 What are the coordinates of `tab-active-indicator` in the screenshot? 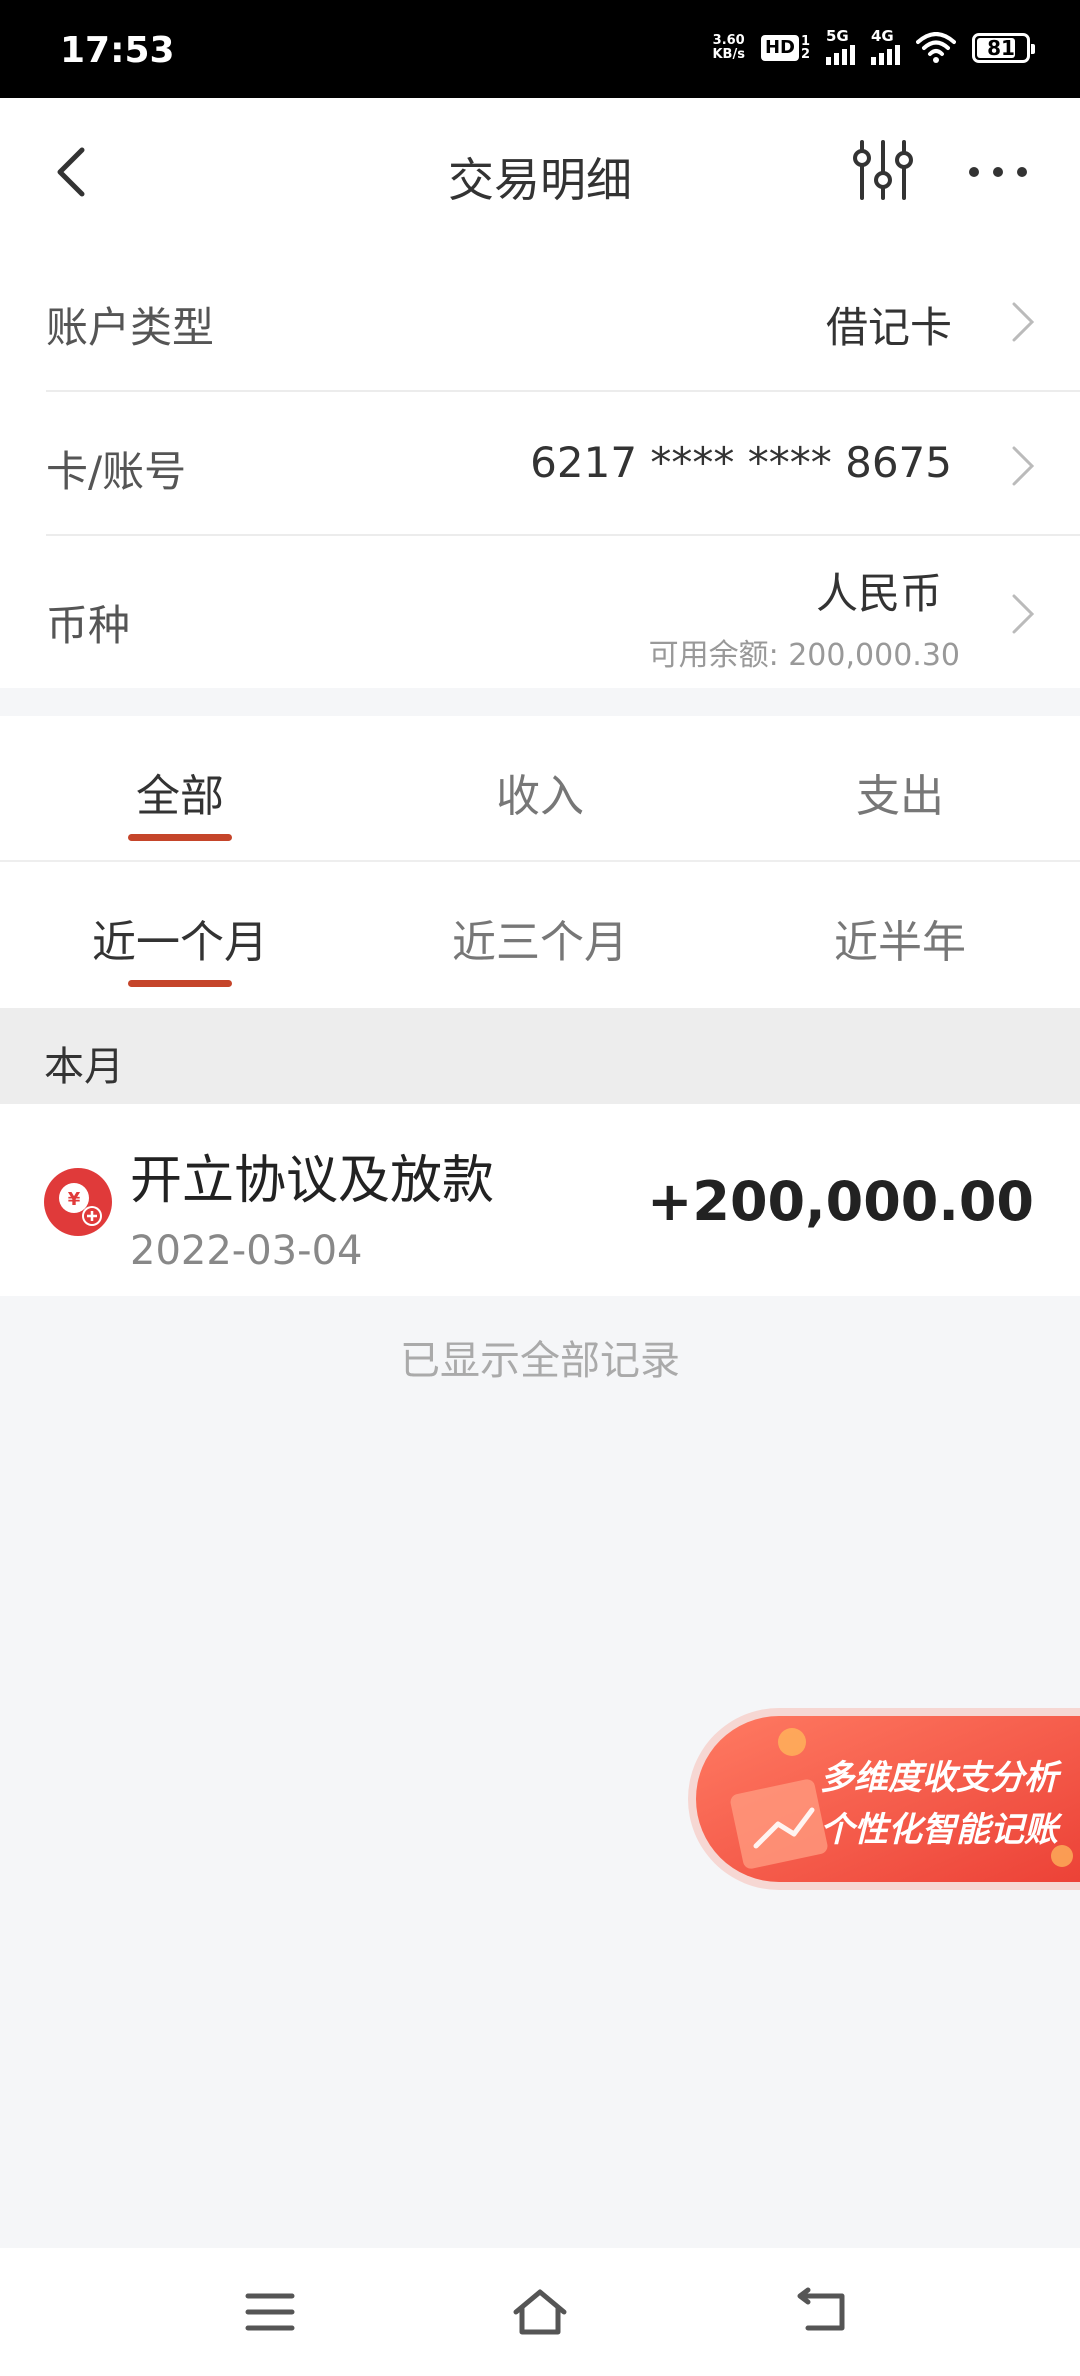 It's located at (180, 837).